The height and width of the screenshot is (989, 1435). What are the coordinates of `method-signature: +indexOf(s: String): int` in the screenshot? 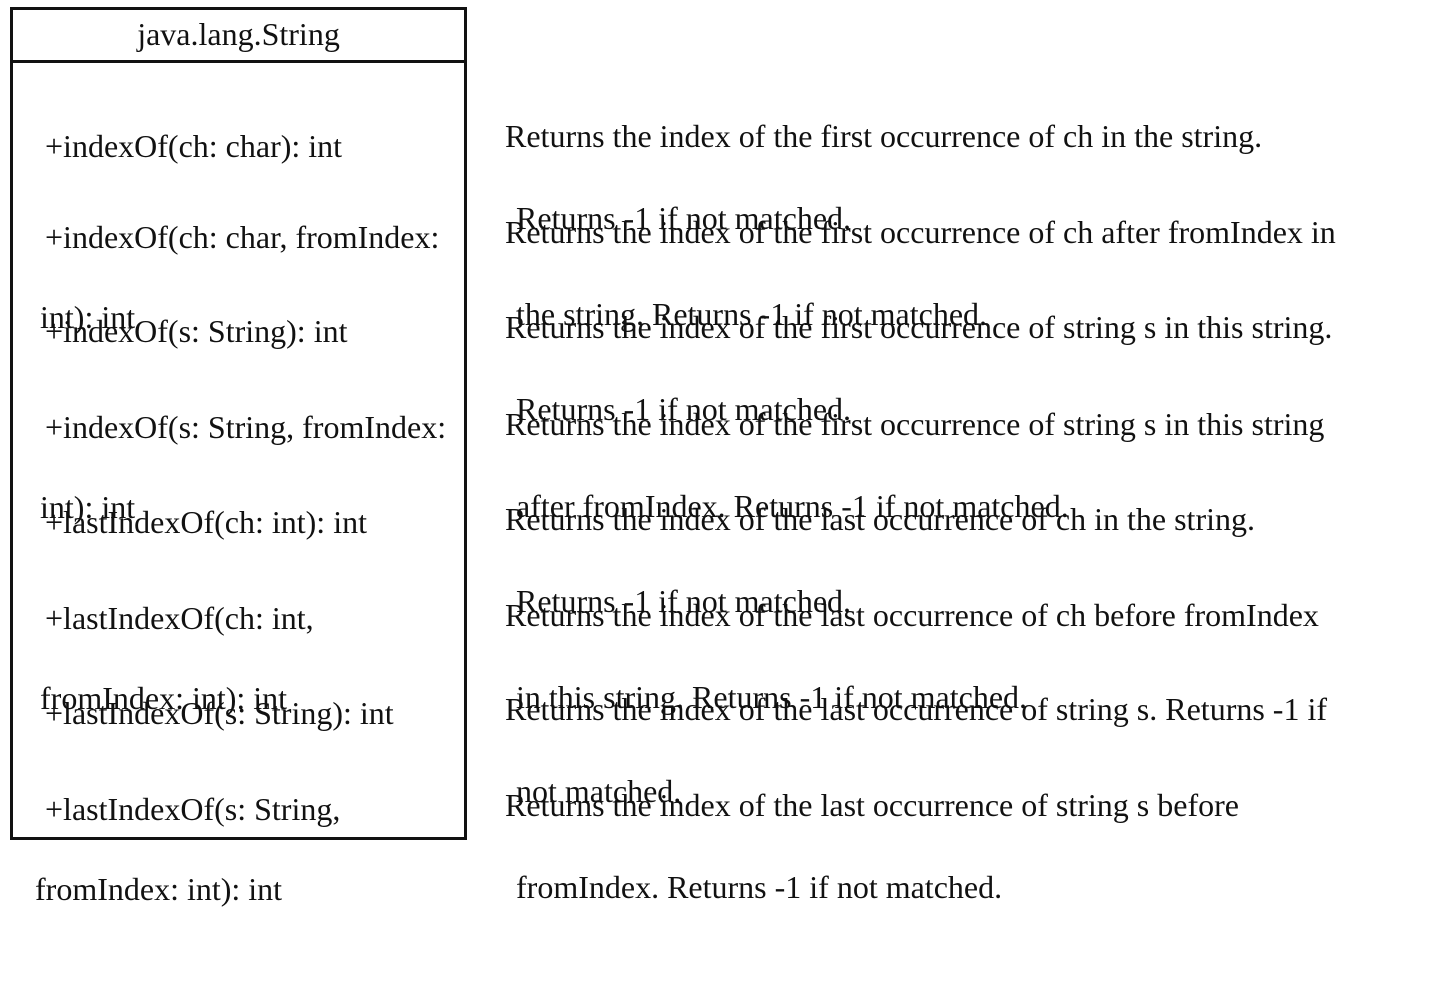 It's located at (196, 331).